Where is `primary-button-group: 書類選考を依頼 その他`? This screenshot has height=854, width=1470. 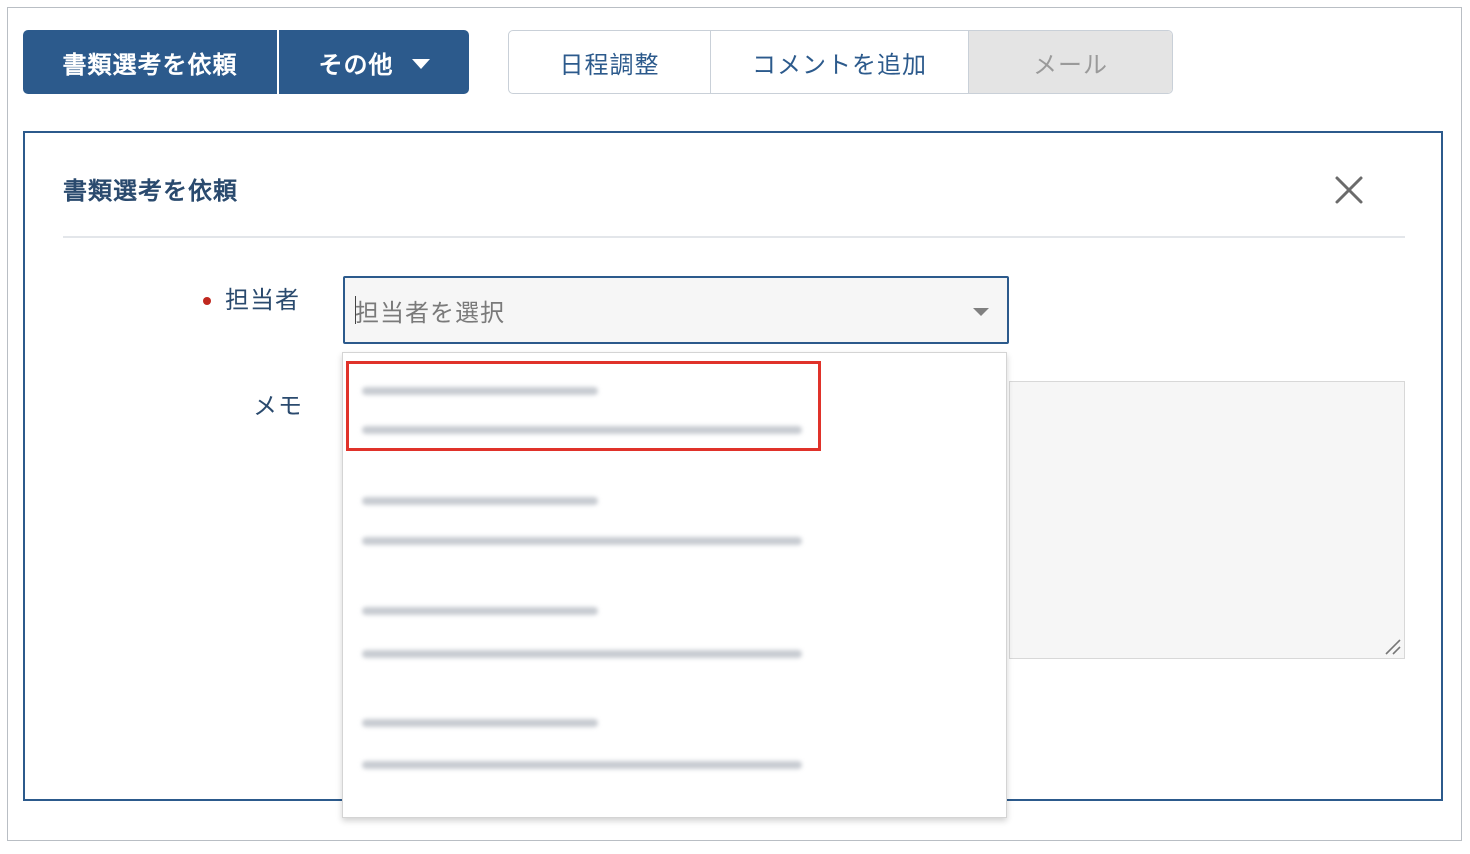
primary-button-group: 書類選考を依頼 その他 is located at coordinates (246, 62).